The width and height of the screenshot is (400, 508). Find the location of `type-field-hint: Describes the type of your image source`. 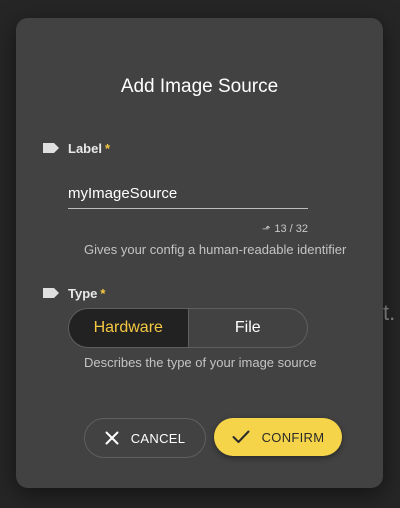

type-field-hint: Describes the type of your image source is located at coordinates (200, 362).